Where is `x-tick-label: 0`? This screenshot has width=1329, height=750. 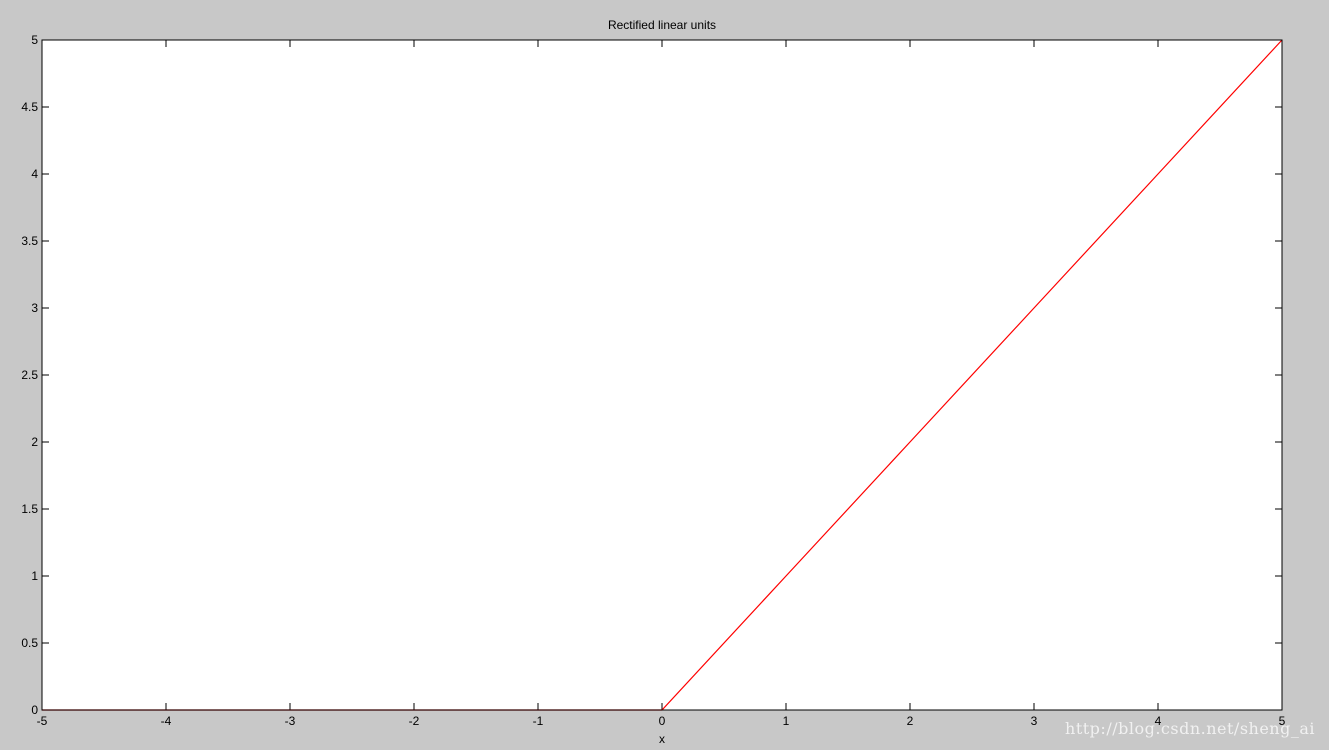 x-tick-label: 0 is located at coordinates (662, 721).